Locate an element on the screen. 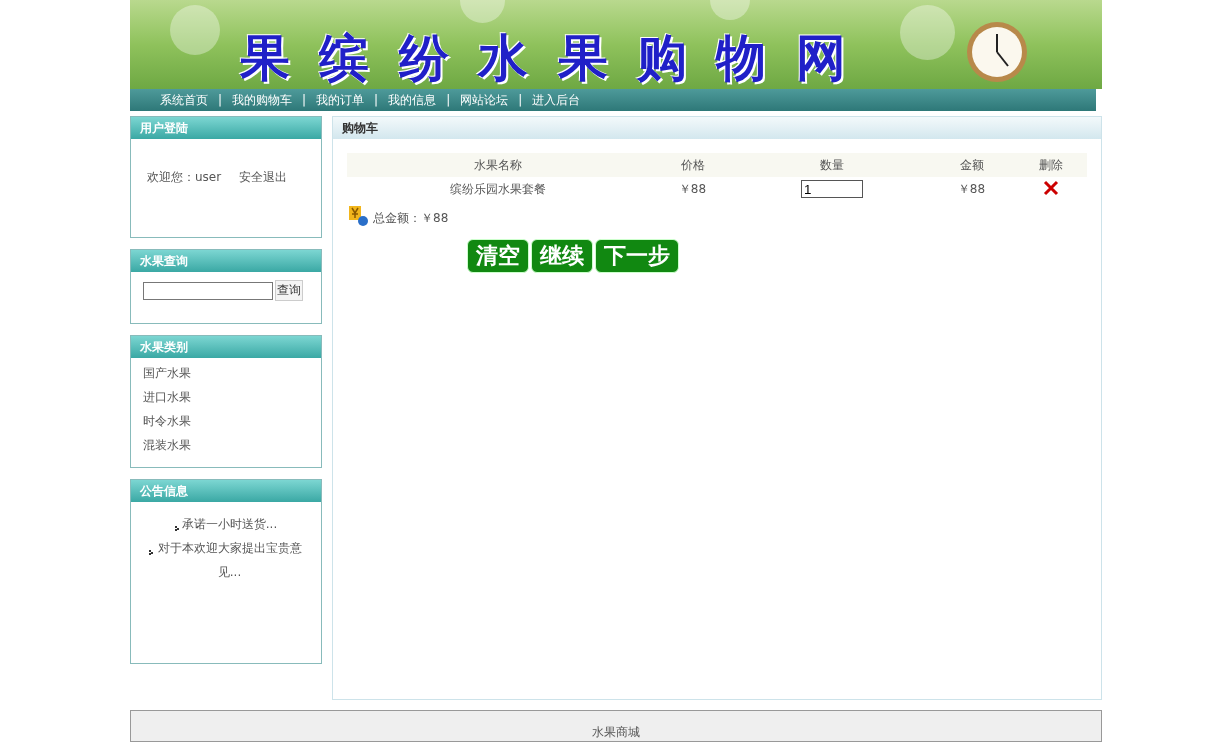 Image resolution: width=1232 pixels, height=754 pixels. money-icon is located at coordinates (358, 216).